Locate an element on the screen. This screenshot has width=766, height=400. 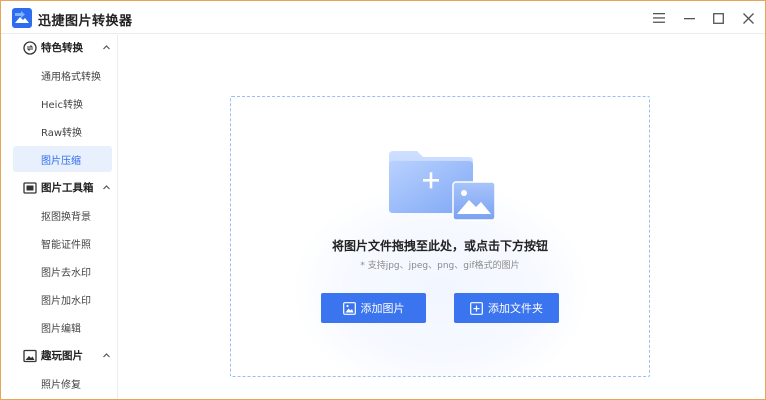
sidebar-group-label: 特色转换 is located at coordinates (62, 48).